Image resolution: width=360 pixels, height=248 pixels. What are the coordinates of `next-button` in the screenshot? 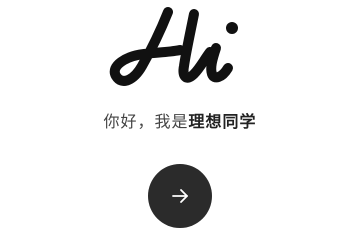 It's located at (180, 196).